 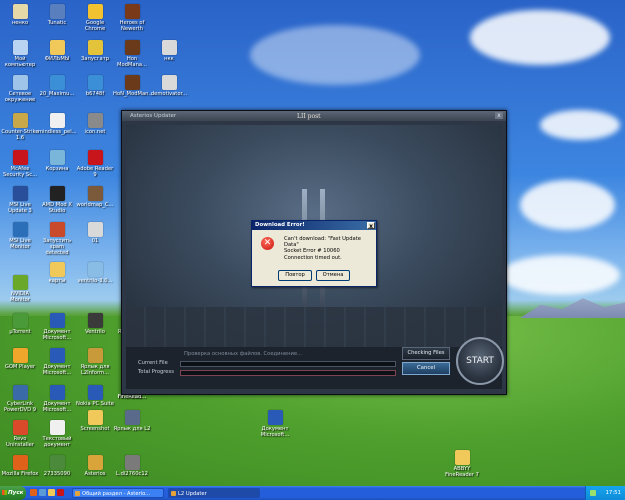 What do you see at coordinates (13, 493) in the screenshot?
I see `start-menu-button: Пуск` at bounding box center [13, 493].